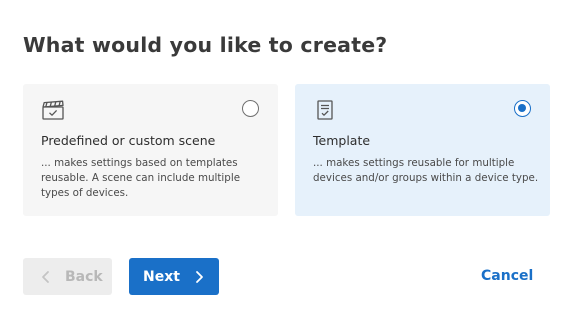 This screenshot has width=571, height=317. I want to click on next-button: Next, so click(174, 276).